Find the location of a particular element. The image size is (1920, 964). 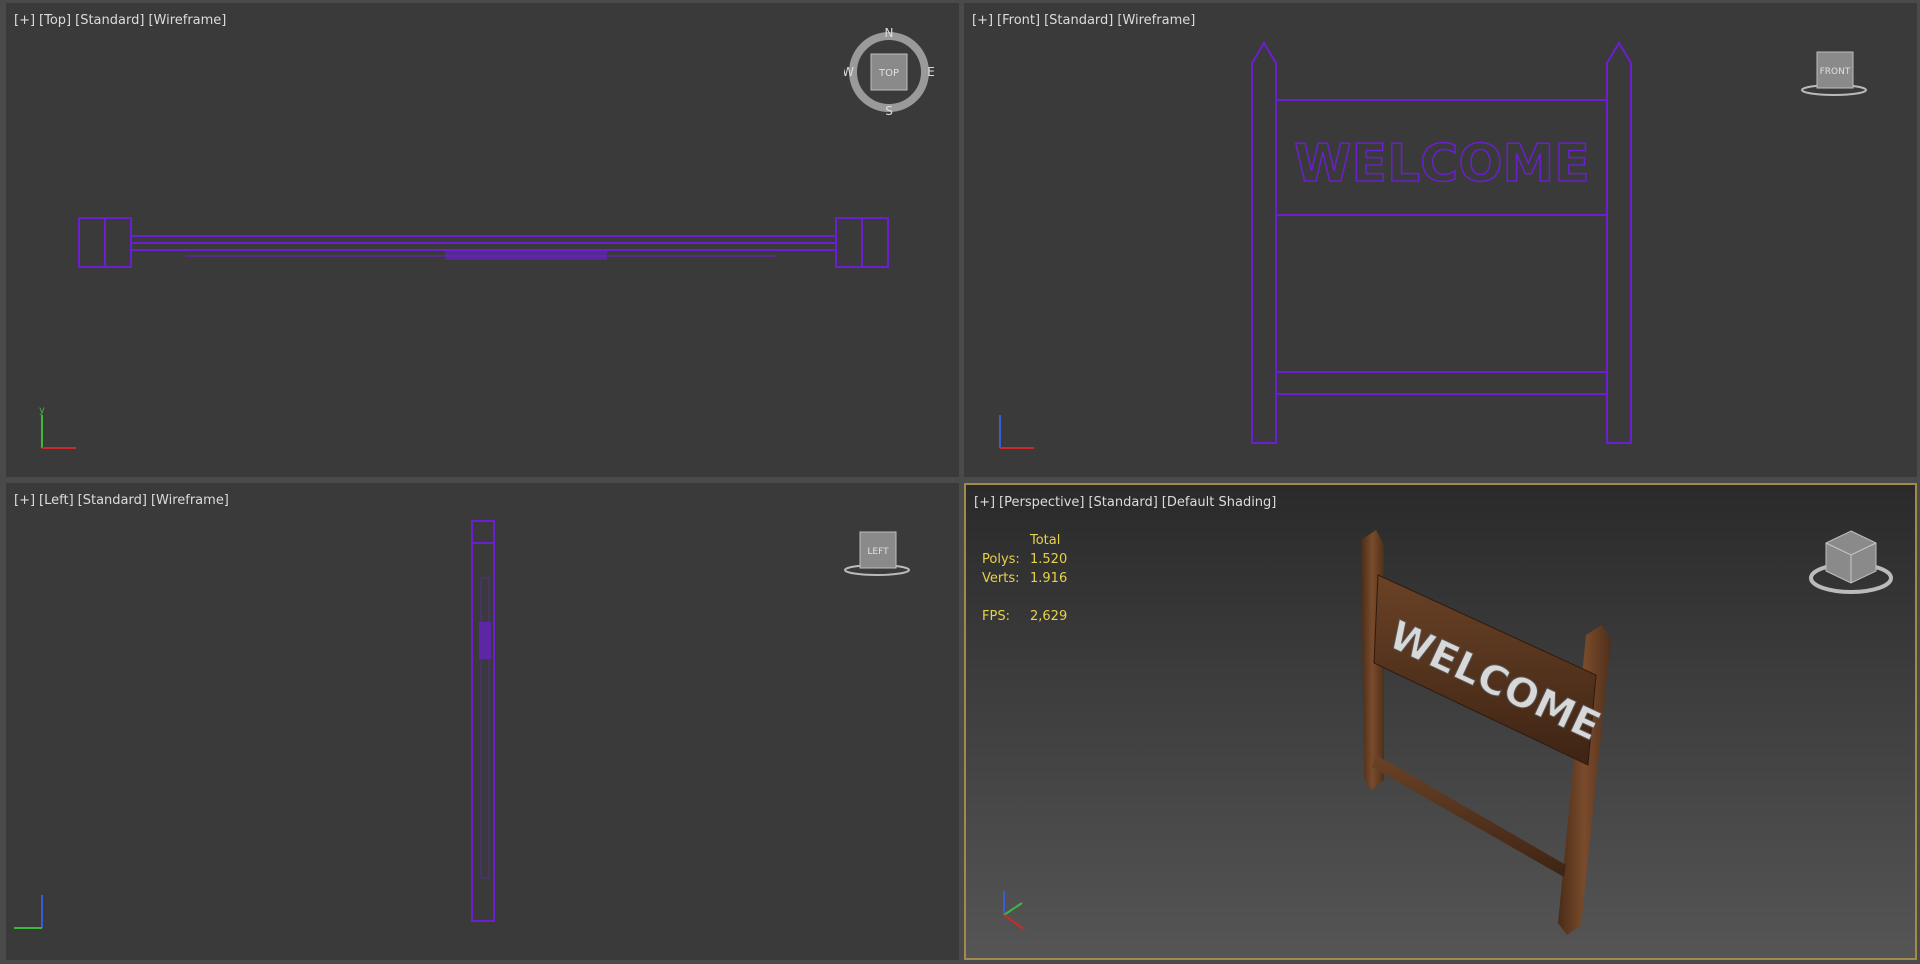

svg-text: S is located at coordinates (889, 110).